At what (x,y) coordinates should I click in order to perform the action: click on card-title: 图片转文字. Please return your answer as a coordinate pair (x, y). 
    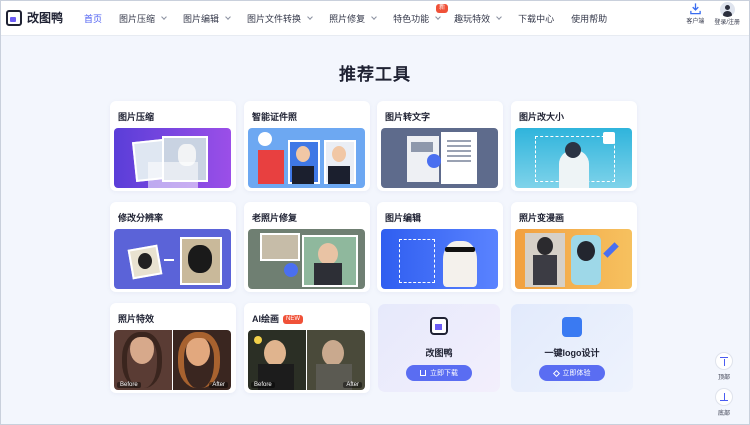
    Looking at the image, I should click on (408, 117).